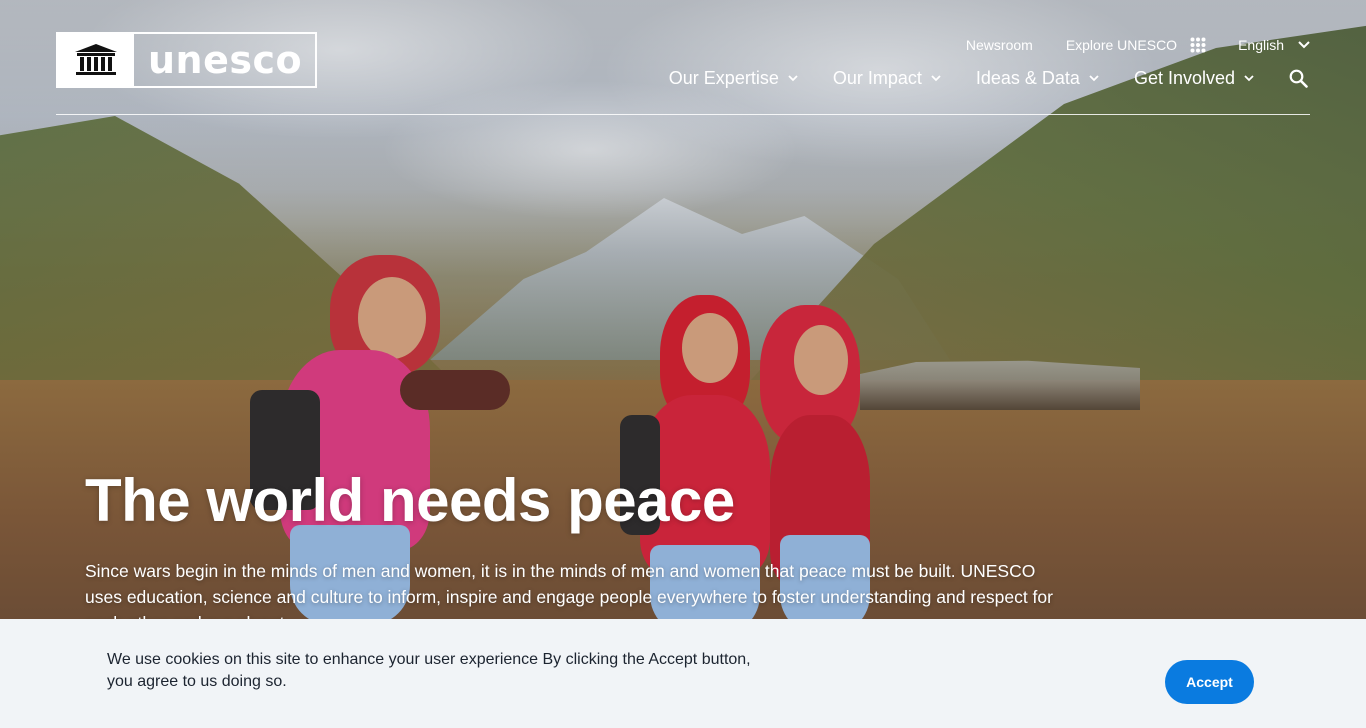  Describe the element at coordinates (1184, 77) in the screenshot. I see `nav-label: Get Involved` at that location.